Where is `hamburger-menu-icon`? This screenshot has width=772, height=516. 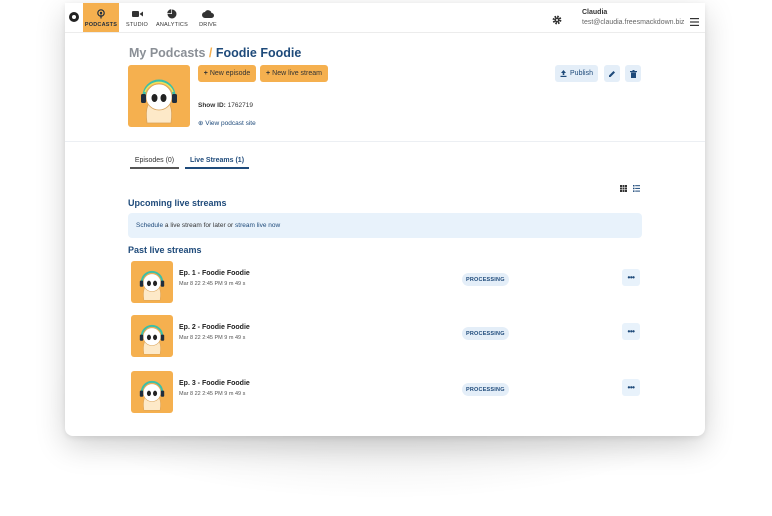
hamburger-menu-icon is located at coordinates (694, 22).